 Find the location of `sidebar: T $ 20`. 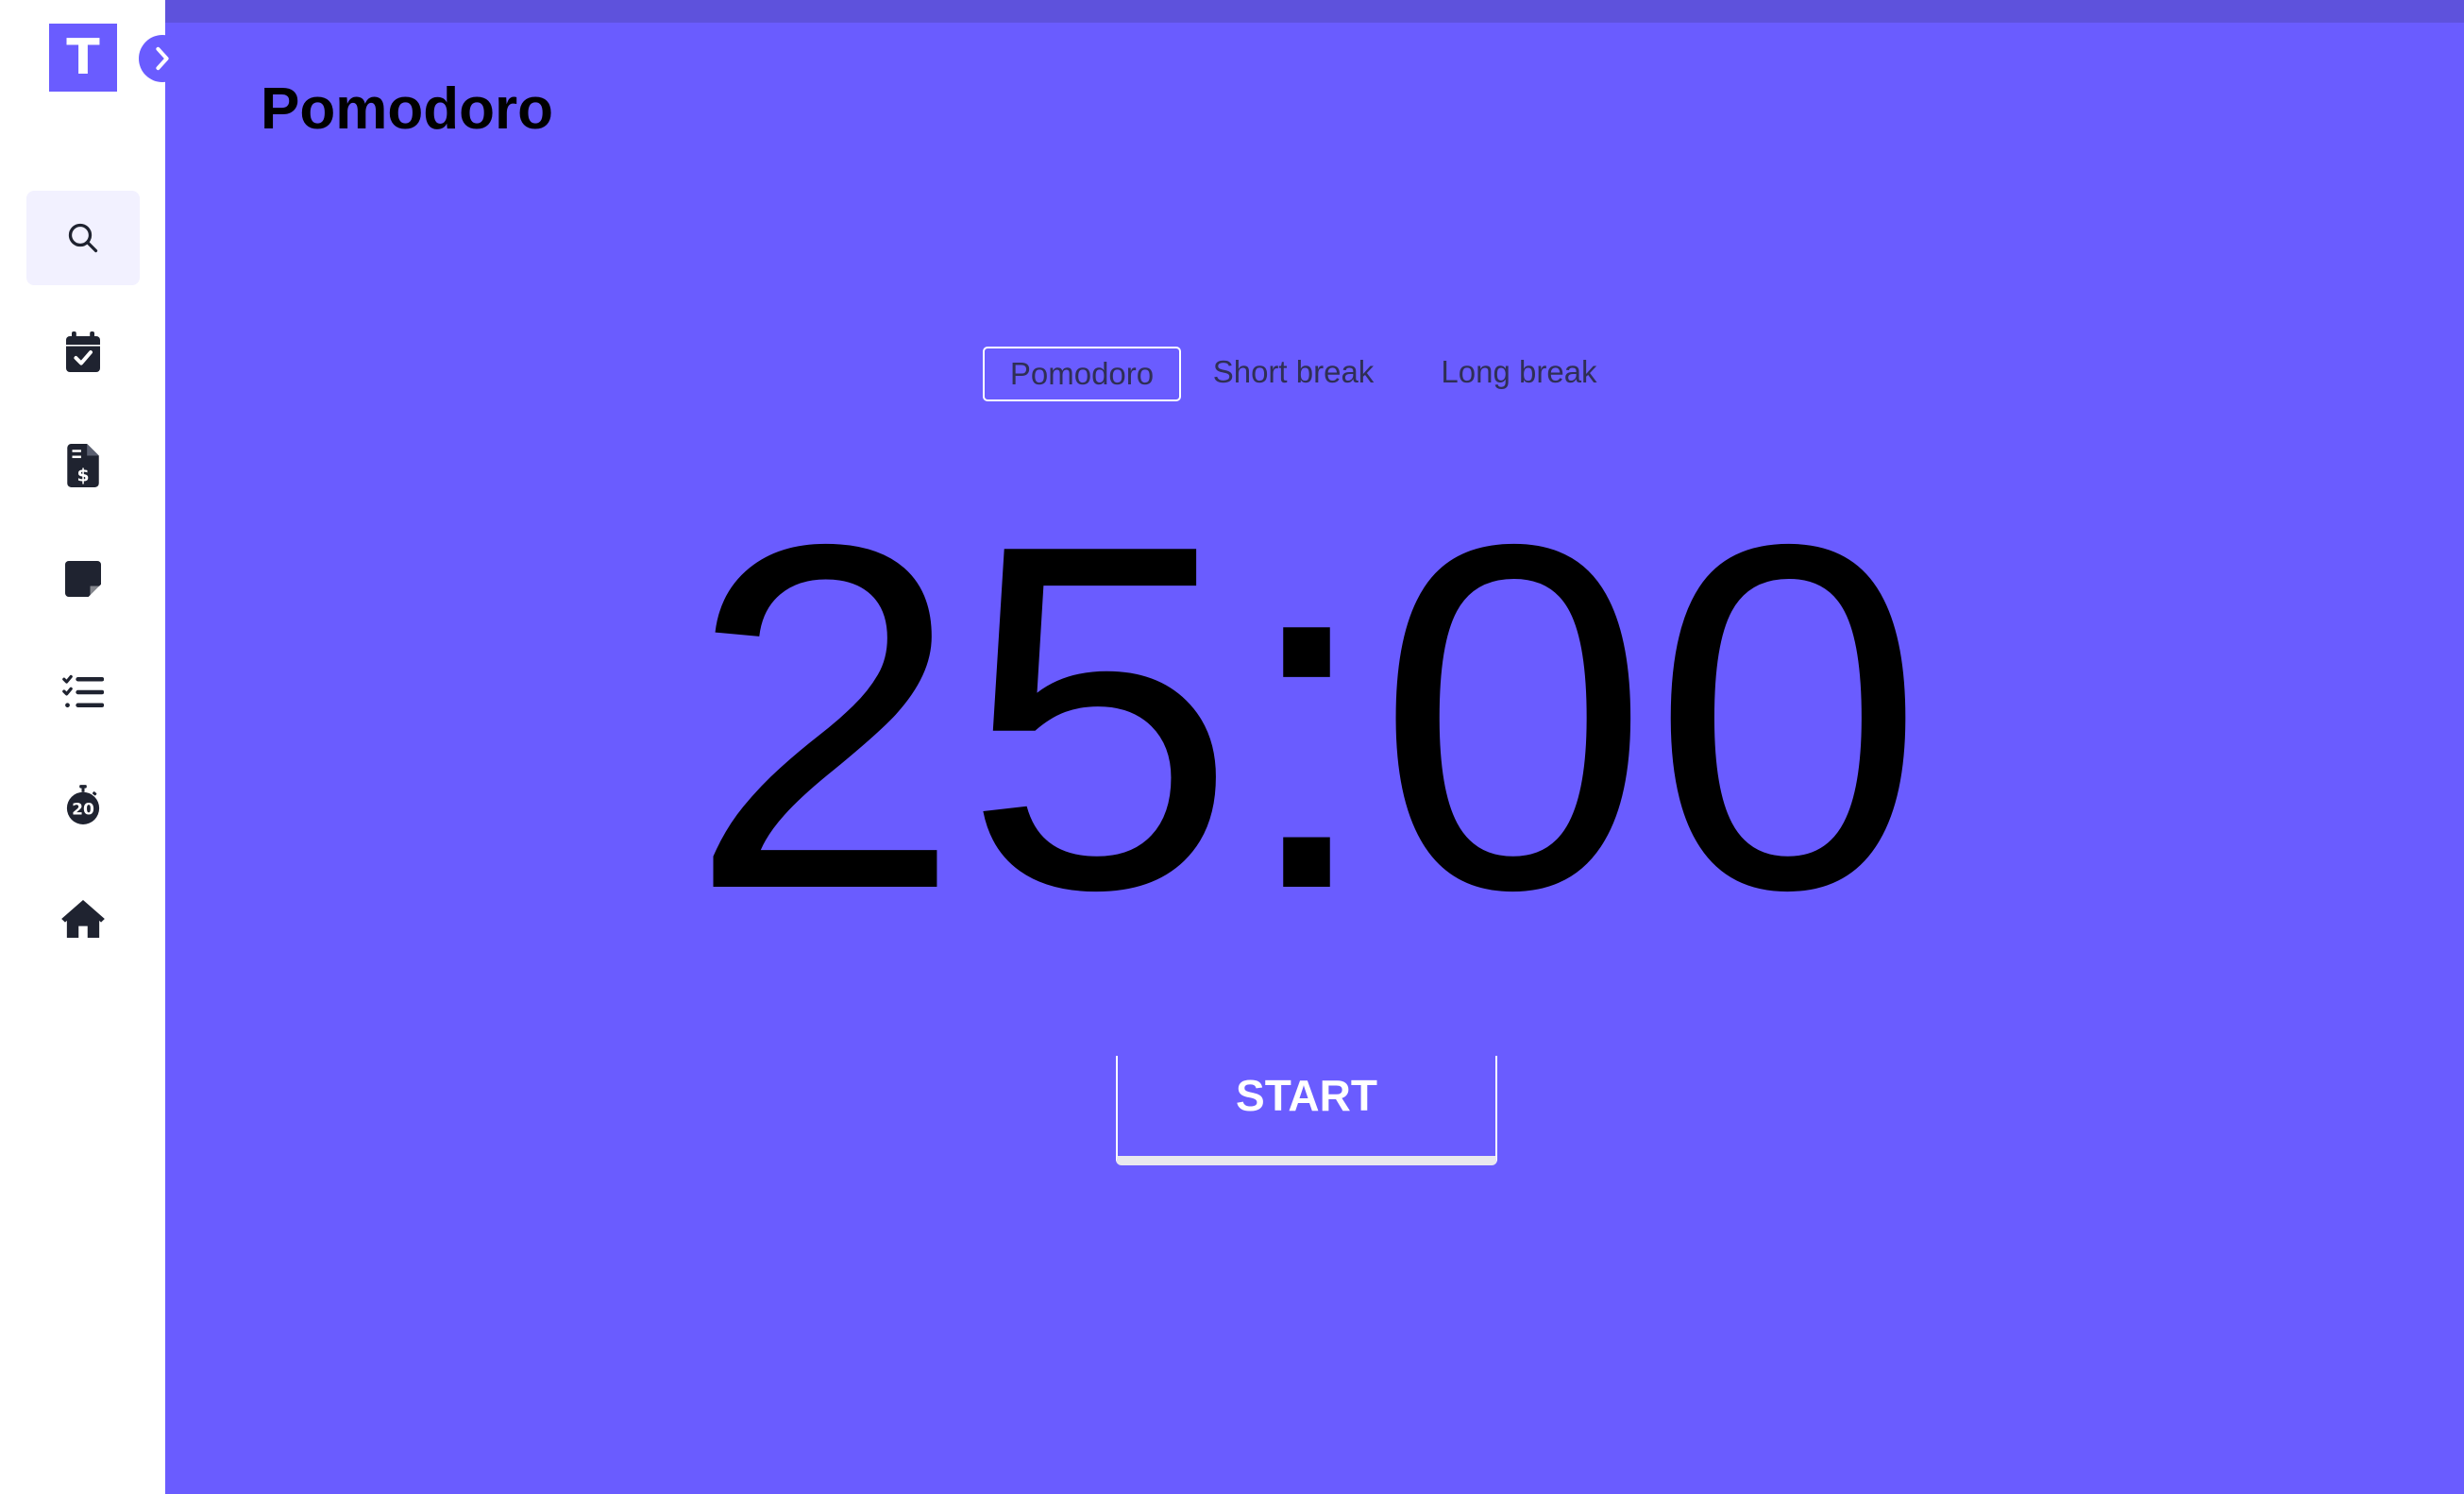

sidebar: T $ 20 is located at coordinates (82, 747).